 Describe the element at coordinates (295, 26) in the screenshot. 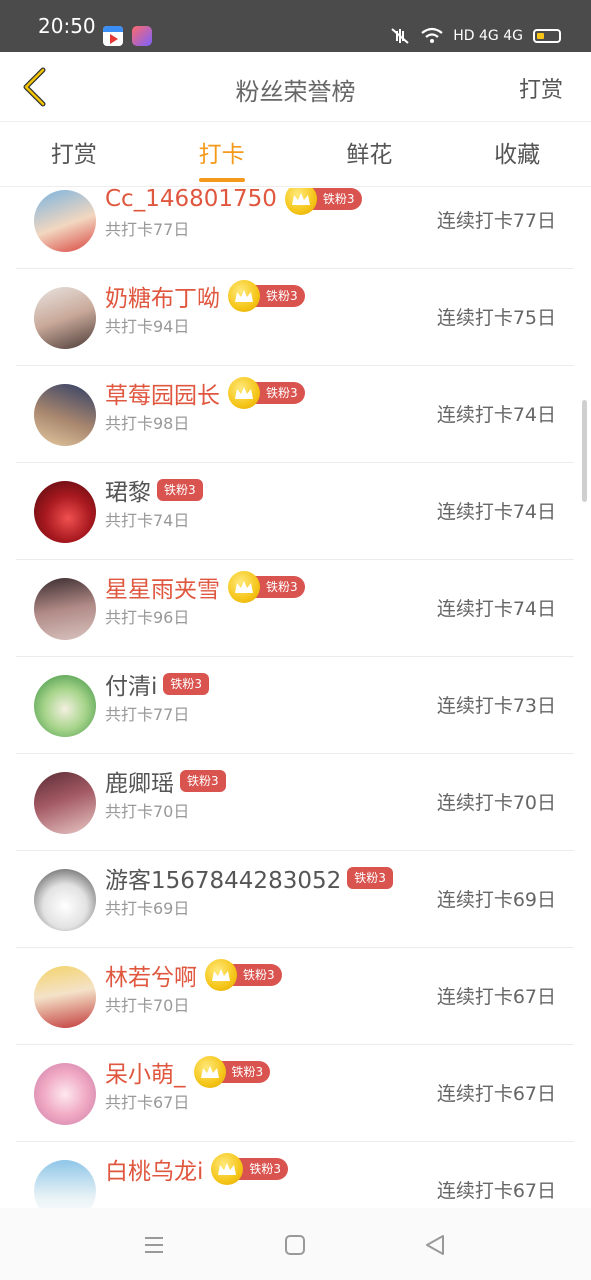

I see `status-bar: 20:50 HD 4G 4G` at that location.